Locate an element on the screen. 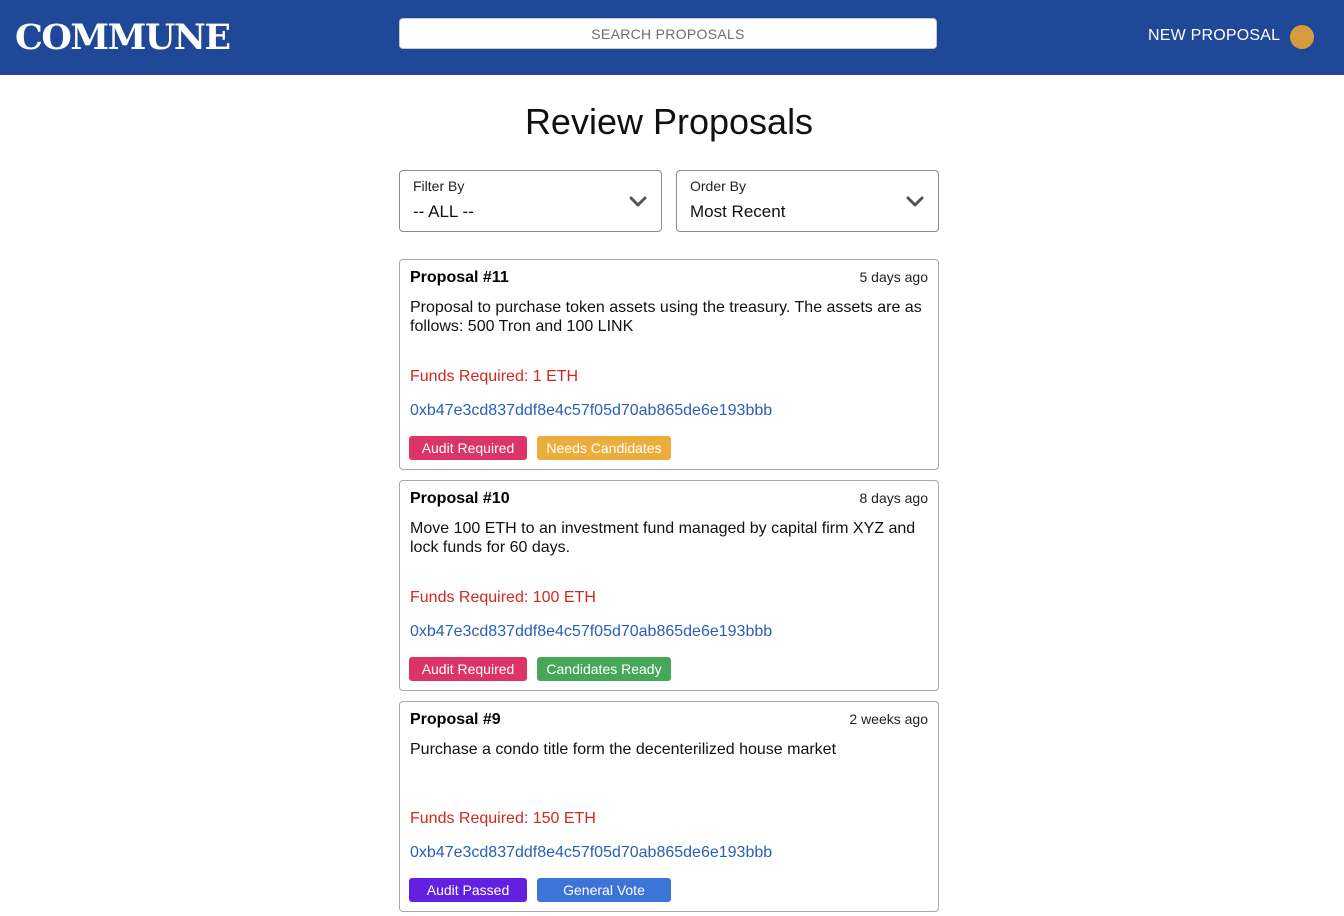  order-by-select: Order By Most Recent is located at coordinates (807, 201).